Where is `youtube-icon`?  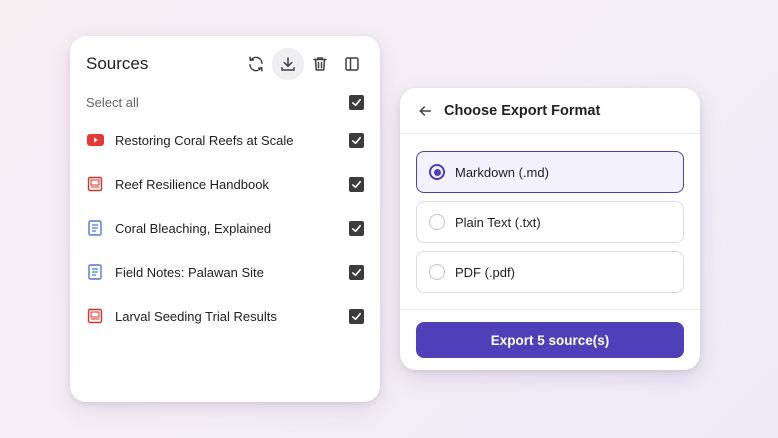
youtube-icon is located at coordinates (95, 140).